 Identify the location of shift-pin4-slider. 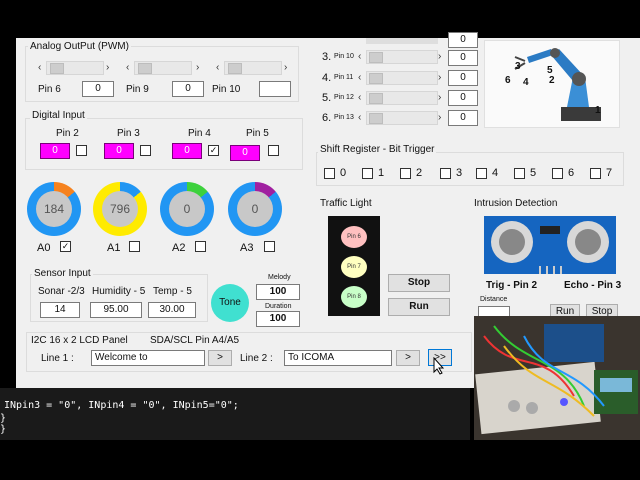
(402, 78).